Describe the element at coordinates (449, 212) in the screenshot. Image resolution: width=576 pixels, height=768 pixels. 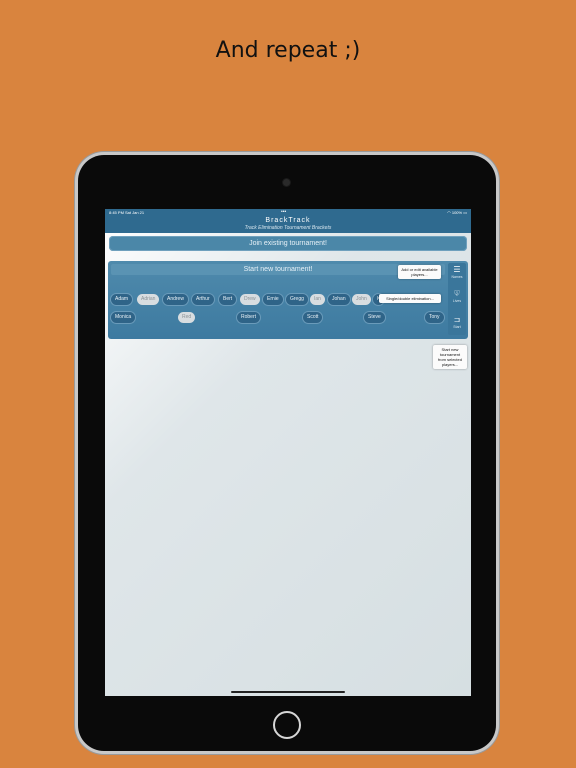
I see `wifi-icon: ◠` at that location.